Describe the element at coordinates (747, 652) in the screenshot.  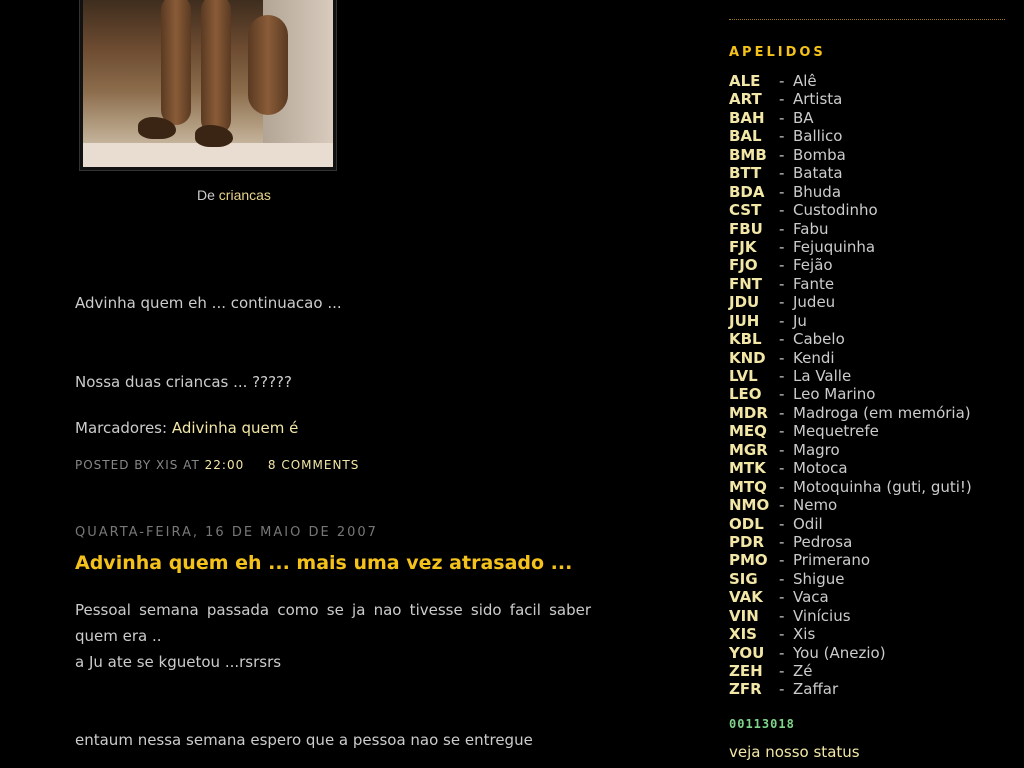
I see `apelido-code: YOU` at that location.